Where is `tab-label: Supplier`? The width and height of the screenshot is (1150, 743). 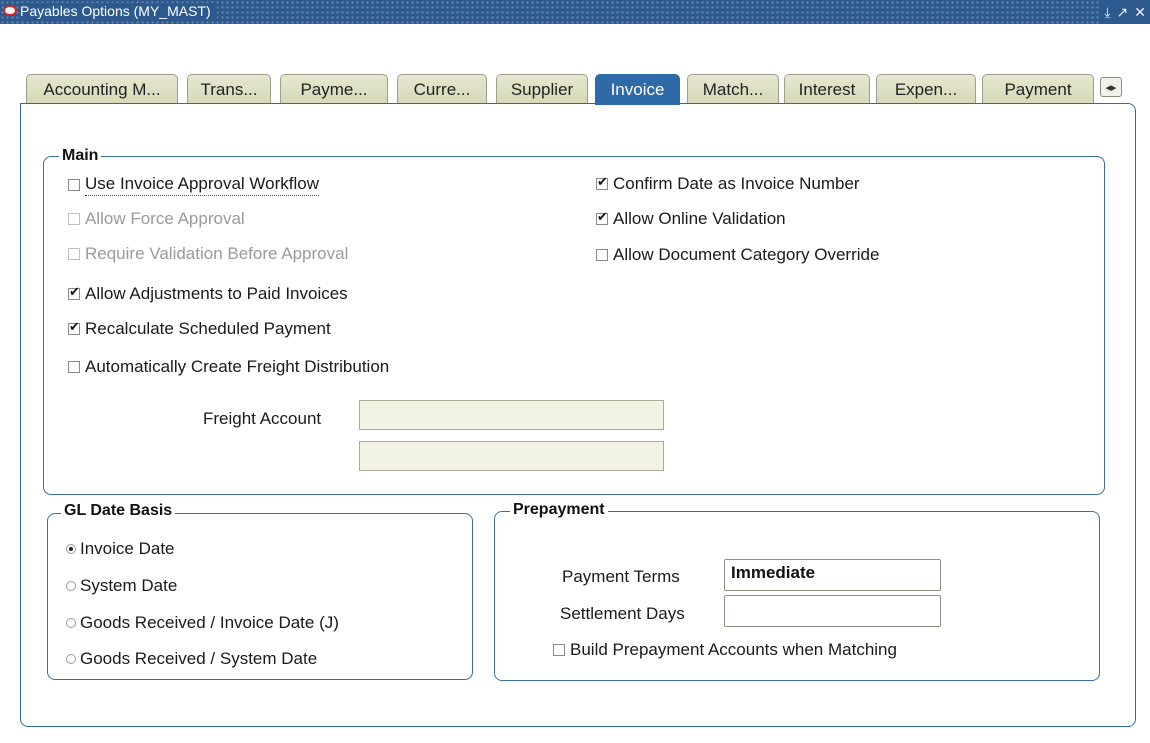
tab-label: Supplier is located at coordinates (542, 89).